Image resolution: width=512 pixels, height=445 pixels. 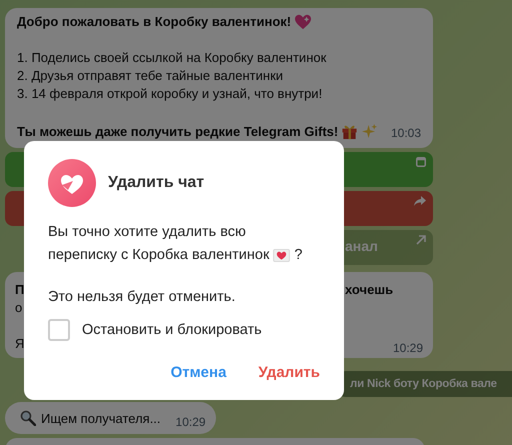 I want to click on step-text: 3. 14 февраля открой коробку и узнай, что внутри!, so click(x=170, y=94).